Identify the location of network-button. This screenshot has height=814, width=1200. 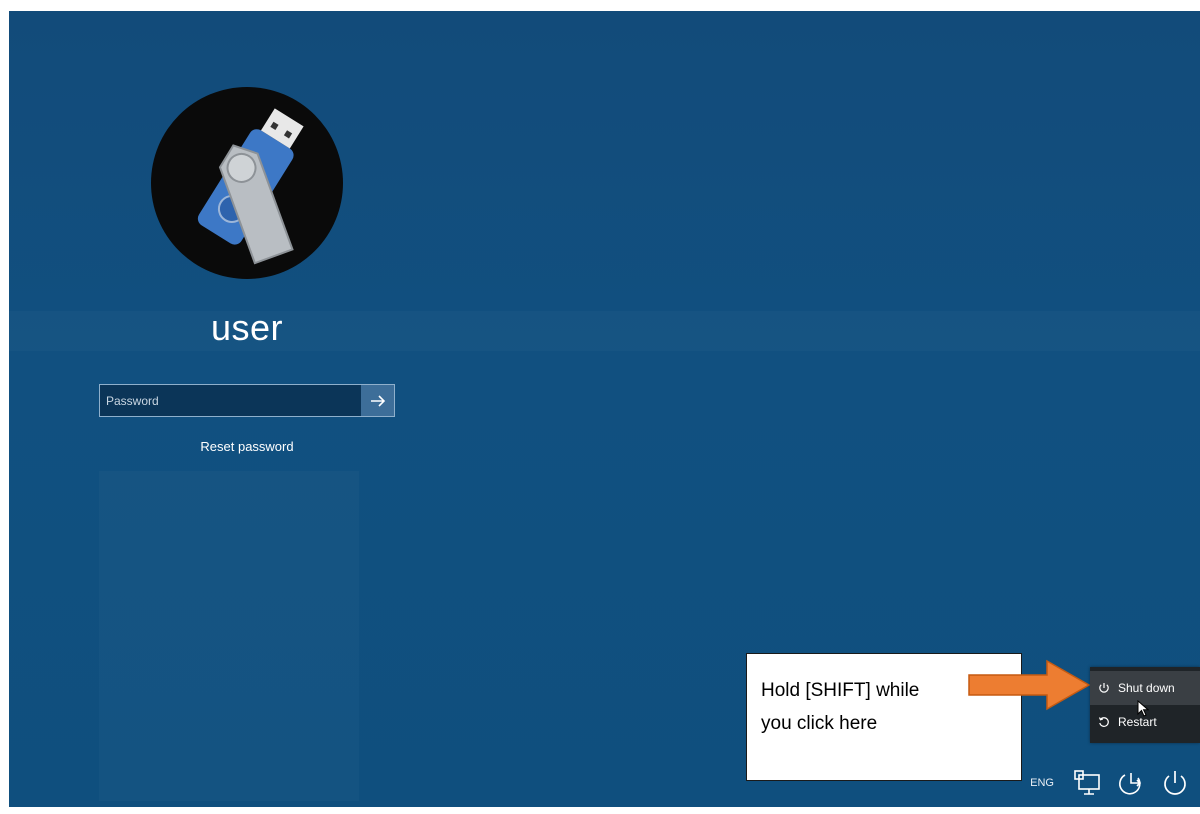
(1087, 783).